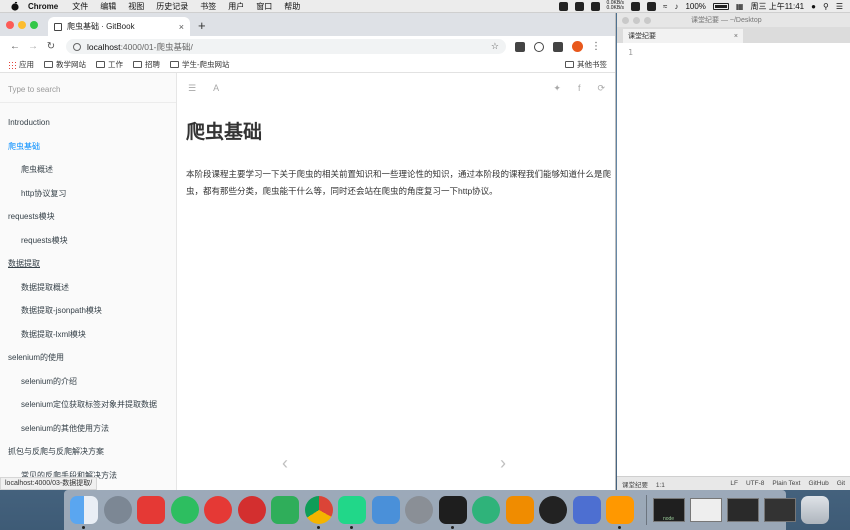 This screenshot has width=850, height=530. What do you see at coordinates (777, 6) in the screenshot?
I see `clock: 周三 上午11:41` at bounding box center [777, 6].